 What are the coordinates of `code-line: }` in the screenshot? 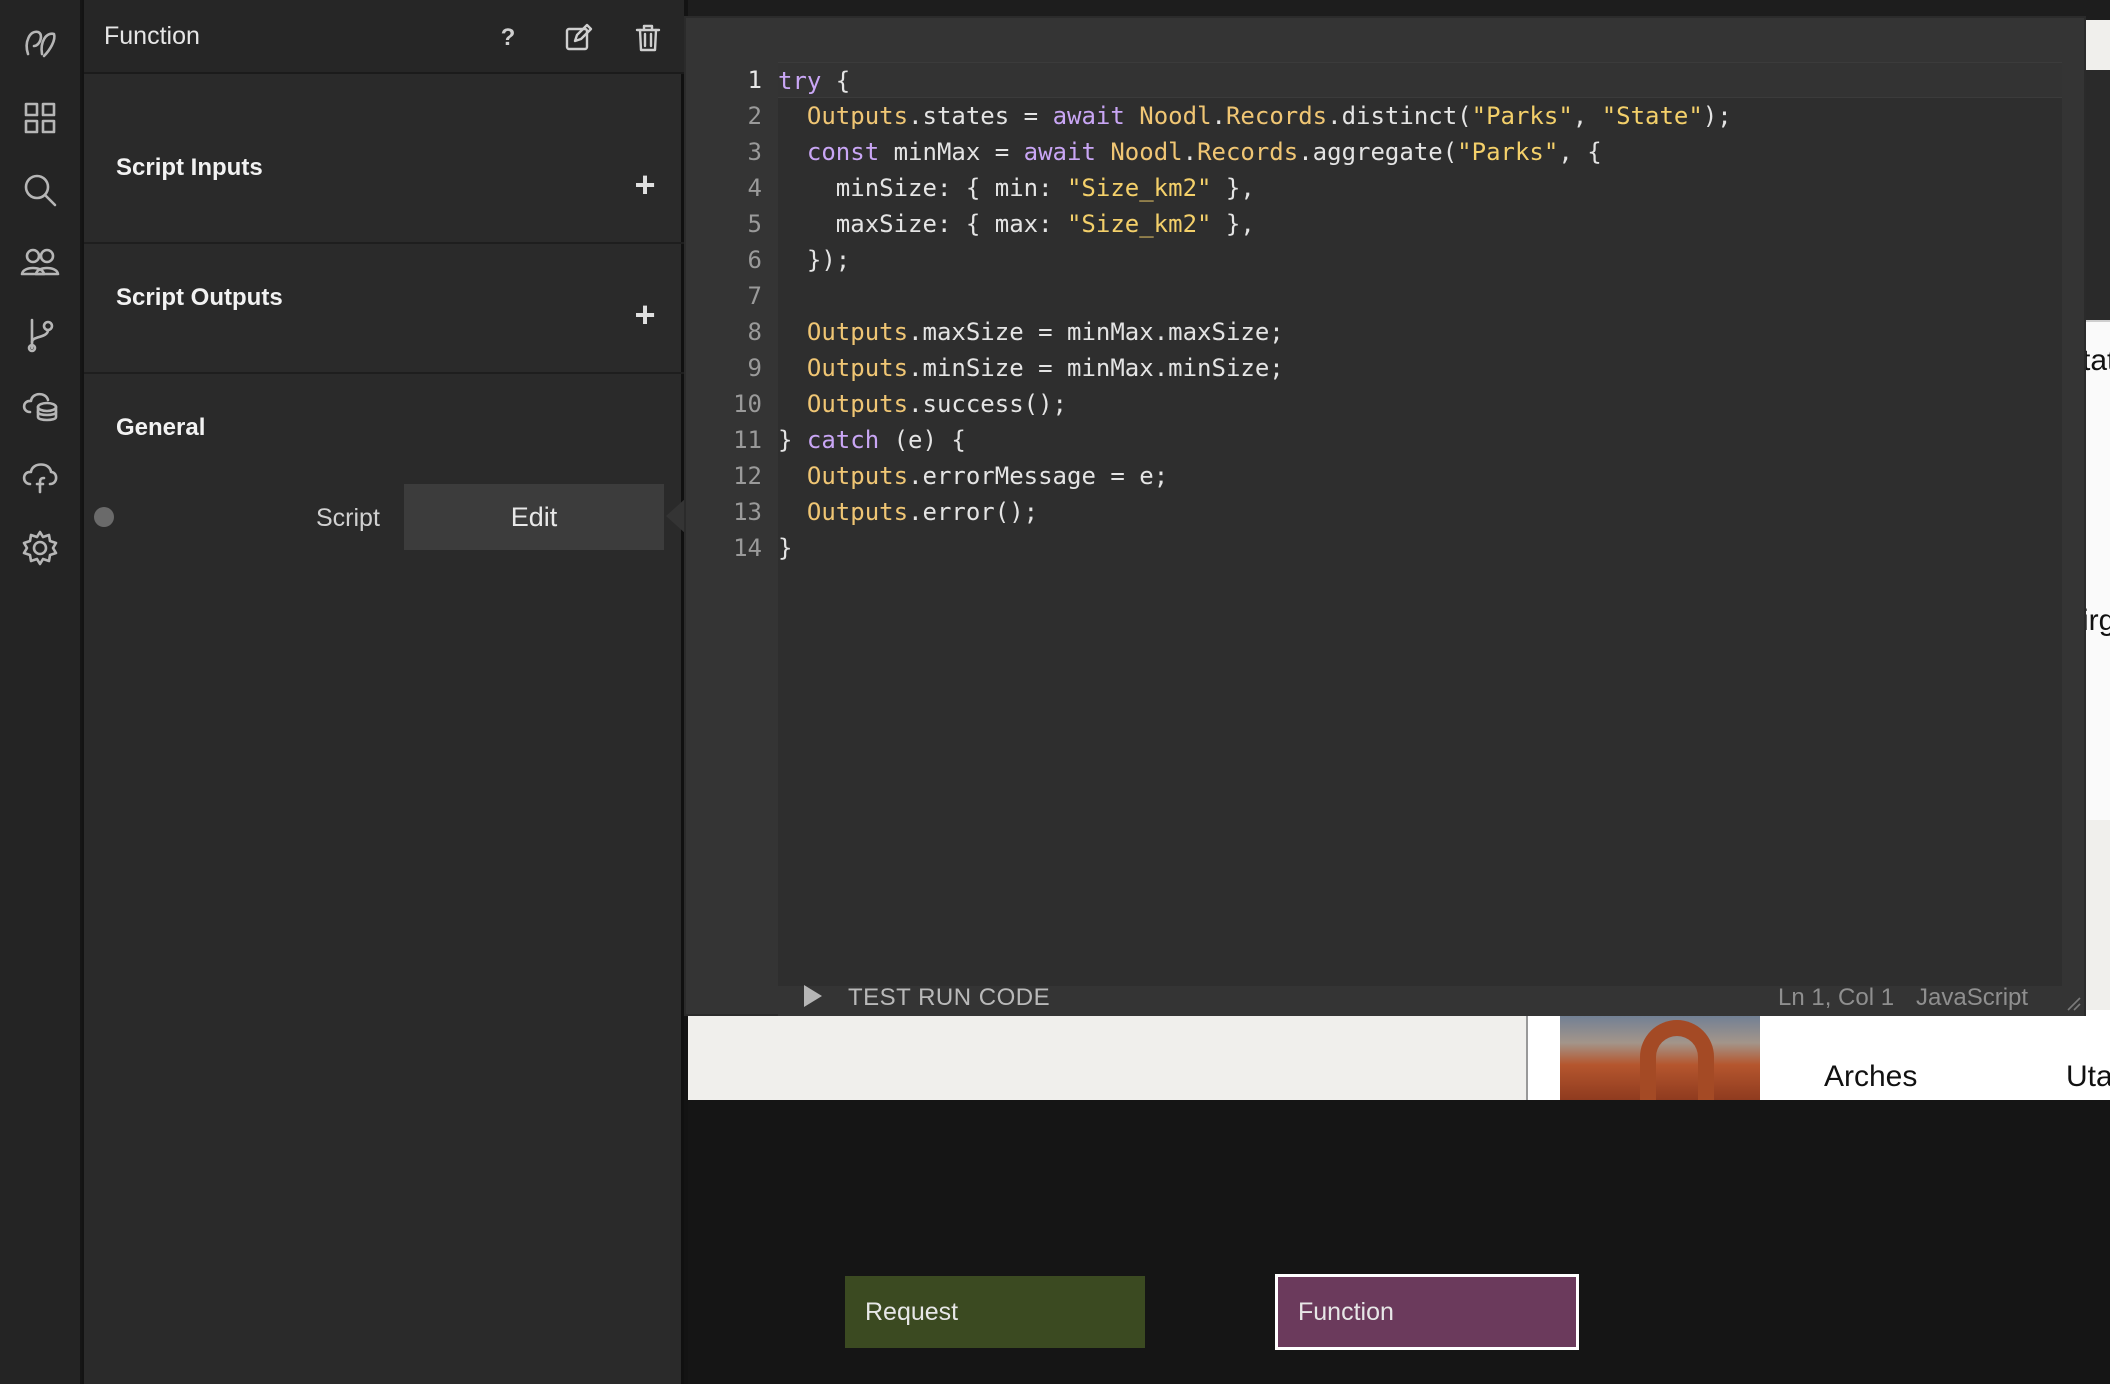 It's located at (785, 548).